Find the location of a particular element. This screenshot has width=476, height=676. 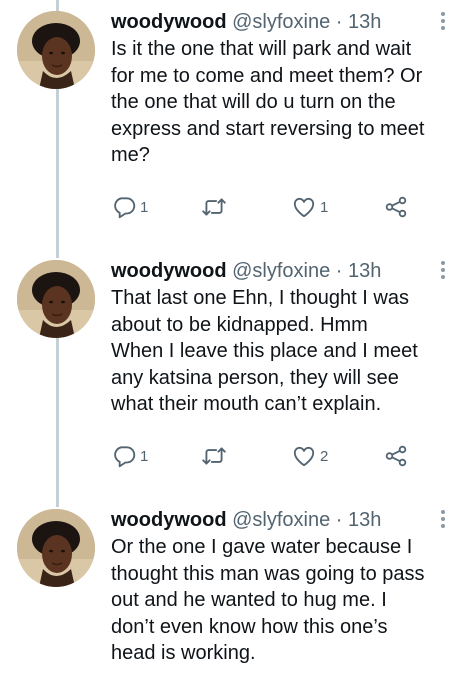

tweet-text-line: Is it the one that will park and wait is located at coordinates (261, 49).